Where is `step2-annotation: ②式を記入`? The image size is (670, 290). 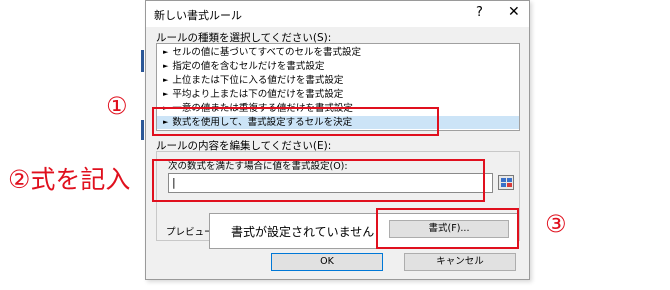 step2-annotation: ②式を記入 is located at coordinates (69, 179).